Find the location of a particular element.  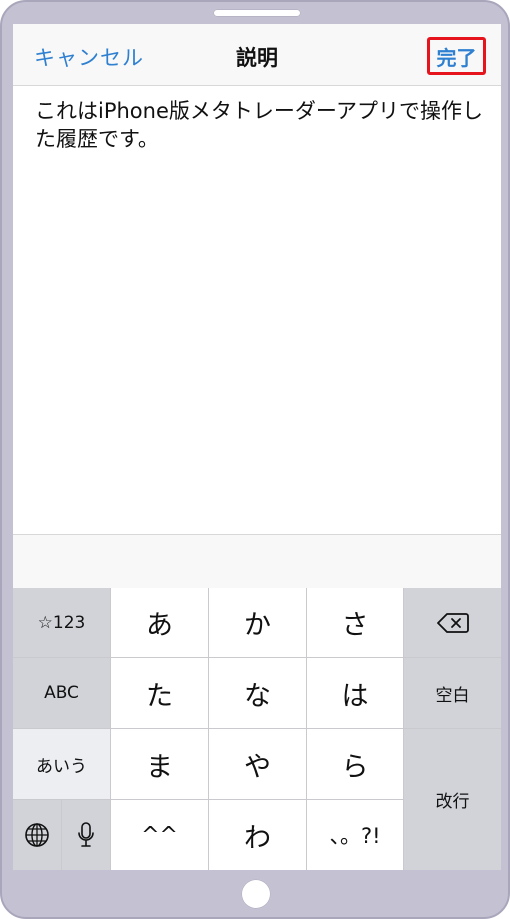

microphone-key is located at coordinates (86, 835).